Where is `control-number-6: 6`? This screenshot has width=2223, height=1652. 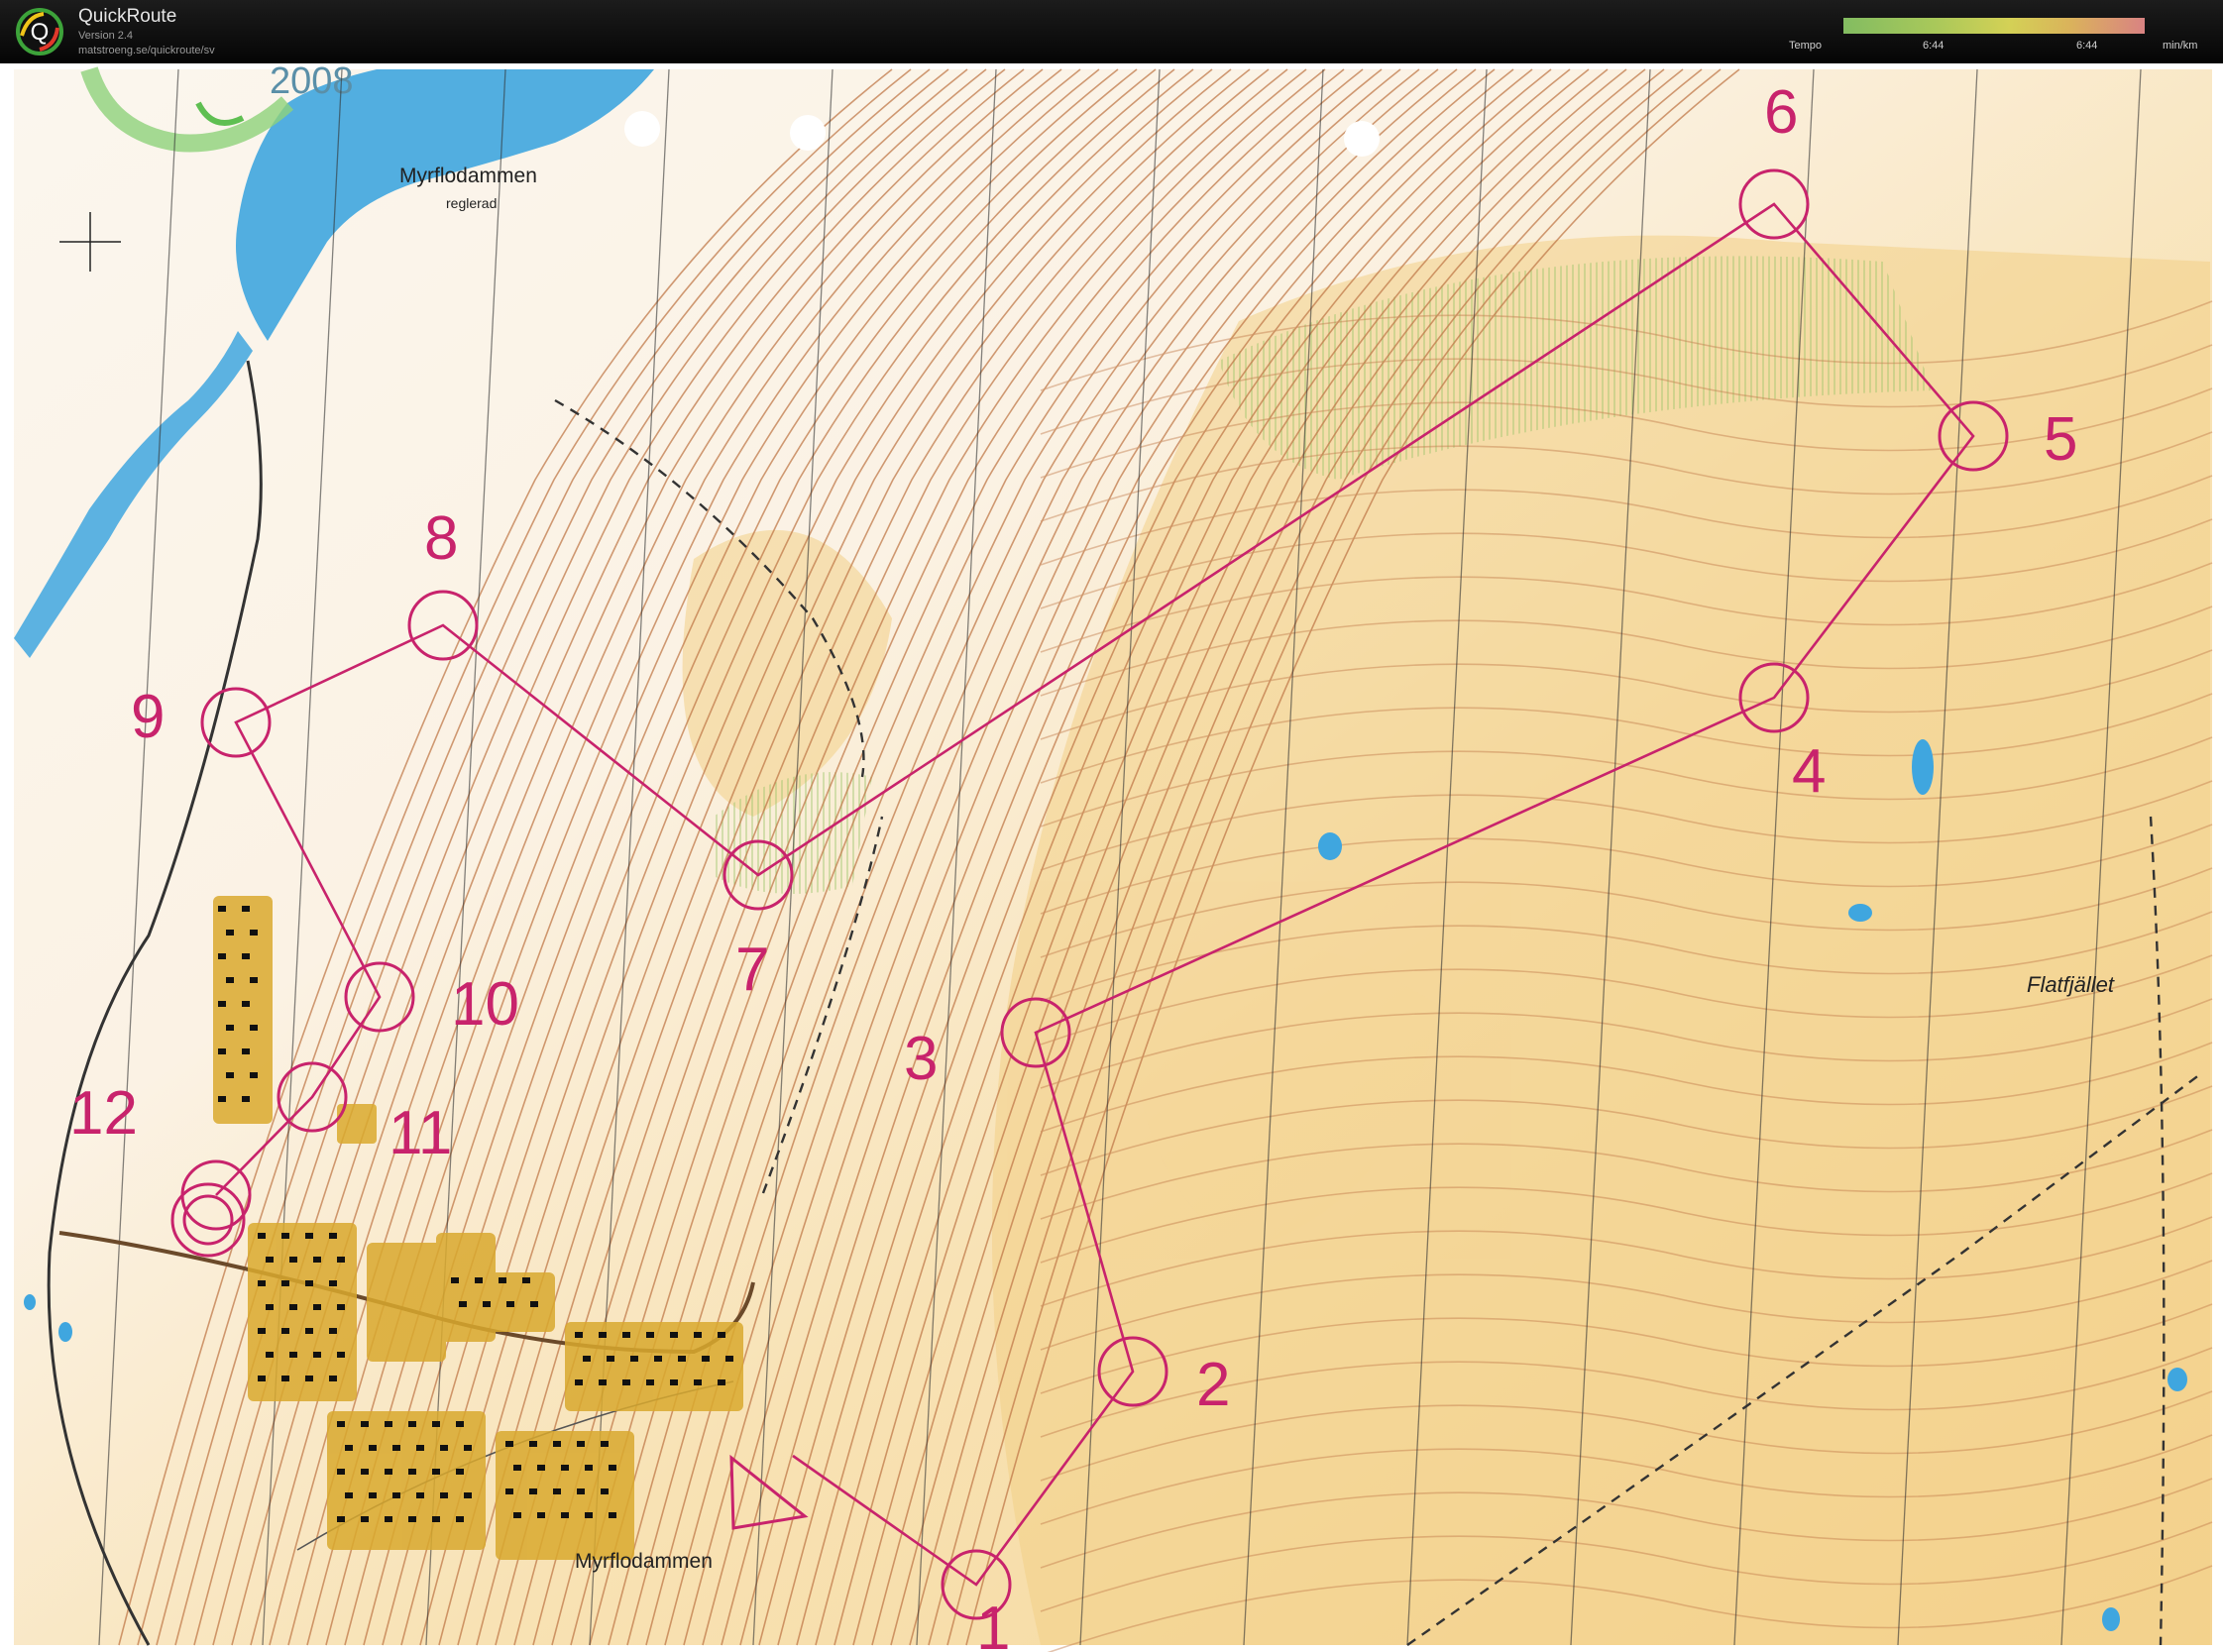 control-number-6: 6 is located at coordinates (1781, 112).